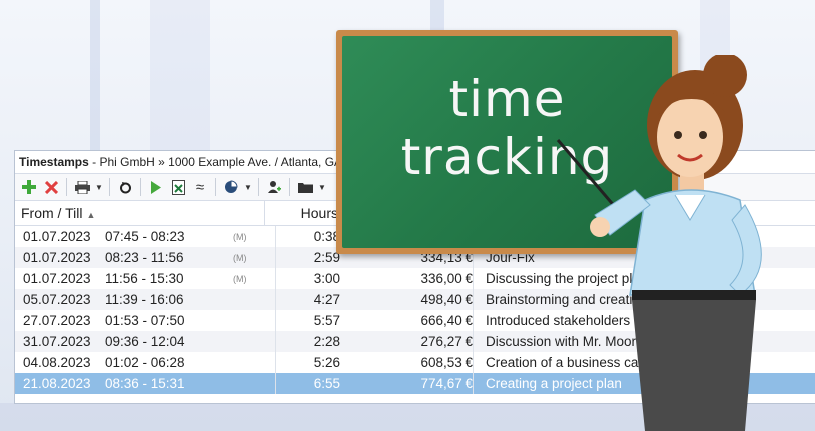 The height and width of the screenshot is (431, 815). Describe the element at coordinates (156, 187) in the screenshot. I see `play-icon` at that location.